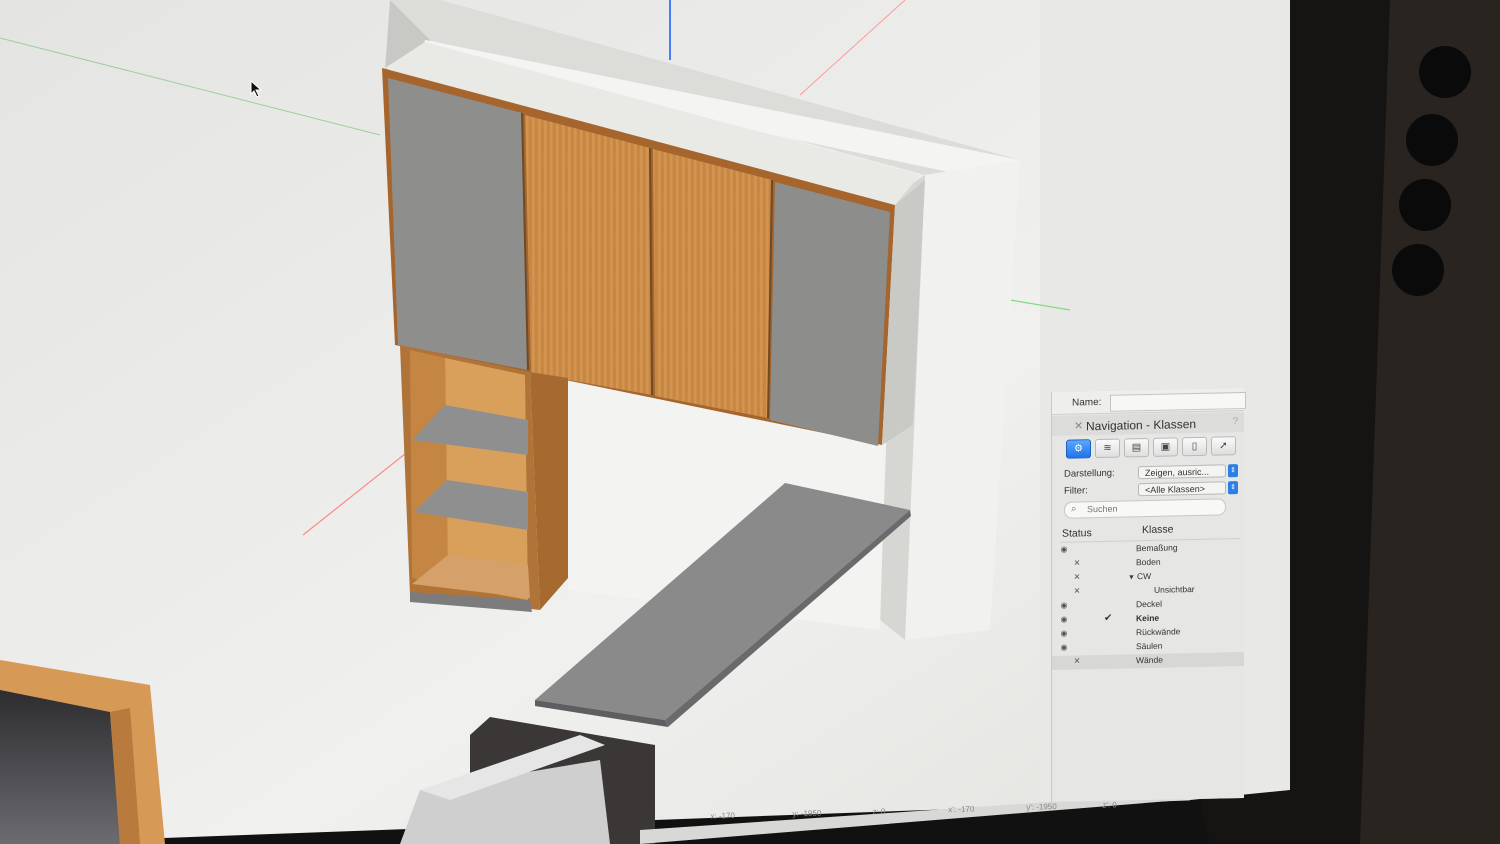 This screenshot has height=844, width=1500. I want to click on class-name-label: Bemaßung, so click(1157, 548).